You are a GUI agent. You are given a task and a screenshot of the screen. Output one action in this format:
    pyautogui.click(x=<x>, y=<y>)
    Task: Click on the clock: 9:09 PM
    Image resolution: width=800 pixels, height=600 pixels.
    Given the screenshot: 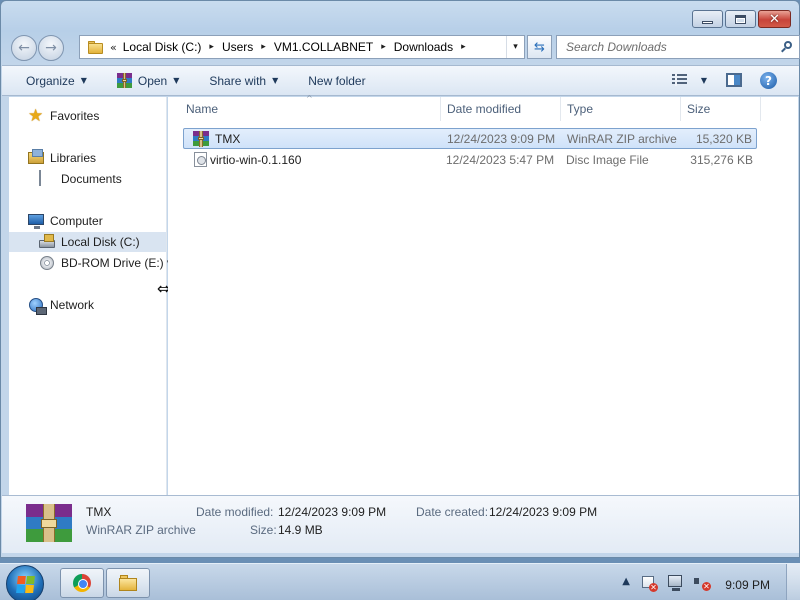 What is the action you would take?
    pyautogui.click(x=747, y=585)
    